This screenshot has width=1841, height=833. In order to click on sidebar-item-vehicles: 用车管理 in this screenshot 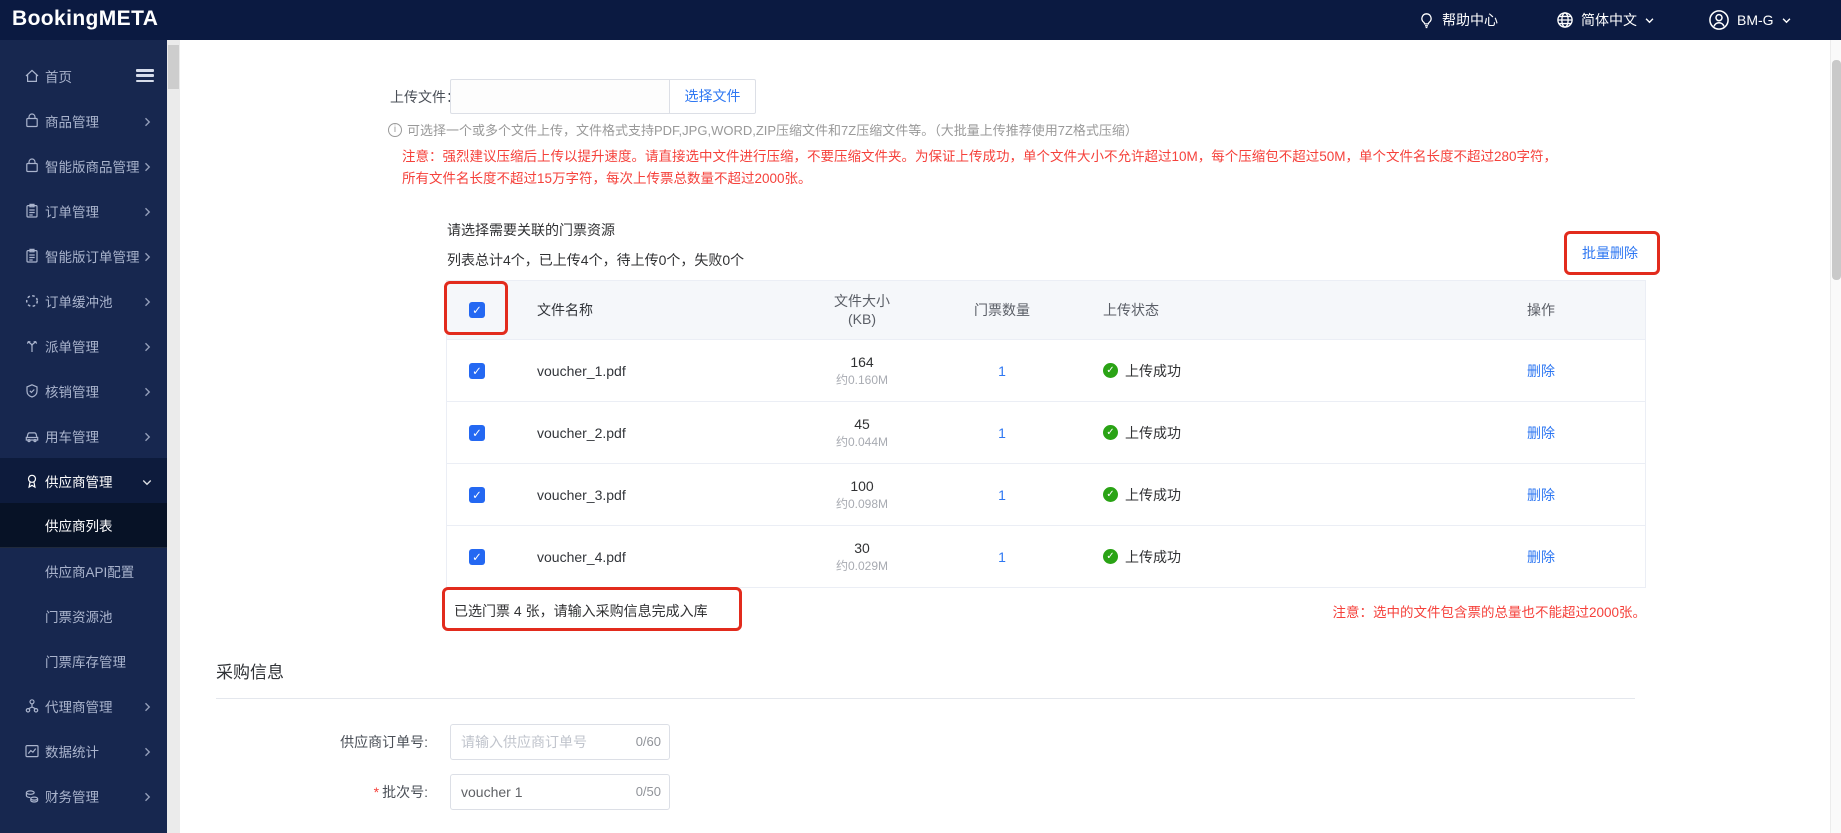, I will do `click(83, 435)`.